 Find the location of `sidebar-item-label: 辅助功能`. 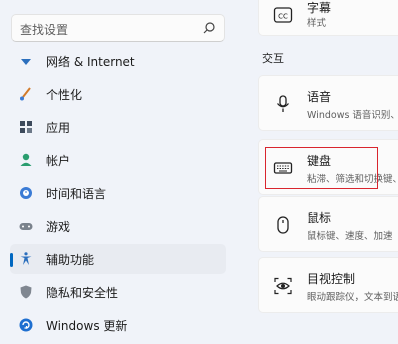

sidebar-item-label: 辅助功能 is located at coordinates (70, 260).